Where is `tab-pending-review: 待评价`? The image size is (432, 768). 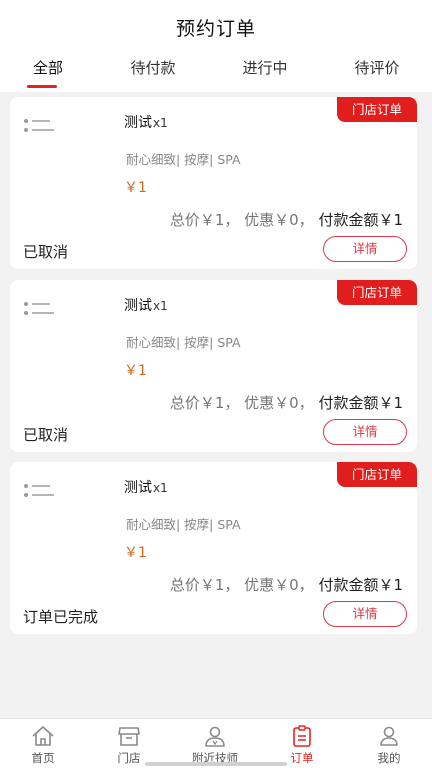 tab-pending-review: 待评价 is located at coordinates (377, 72).